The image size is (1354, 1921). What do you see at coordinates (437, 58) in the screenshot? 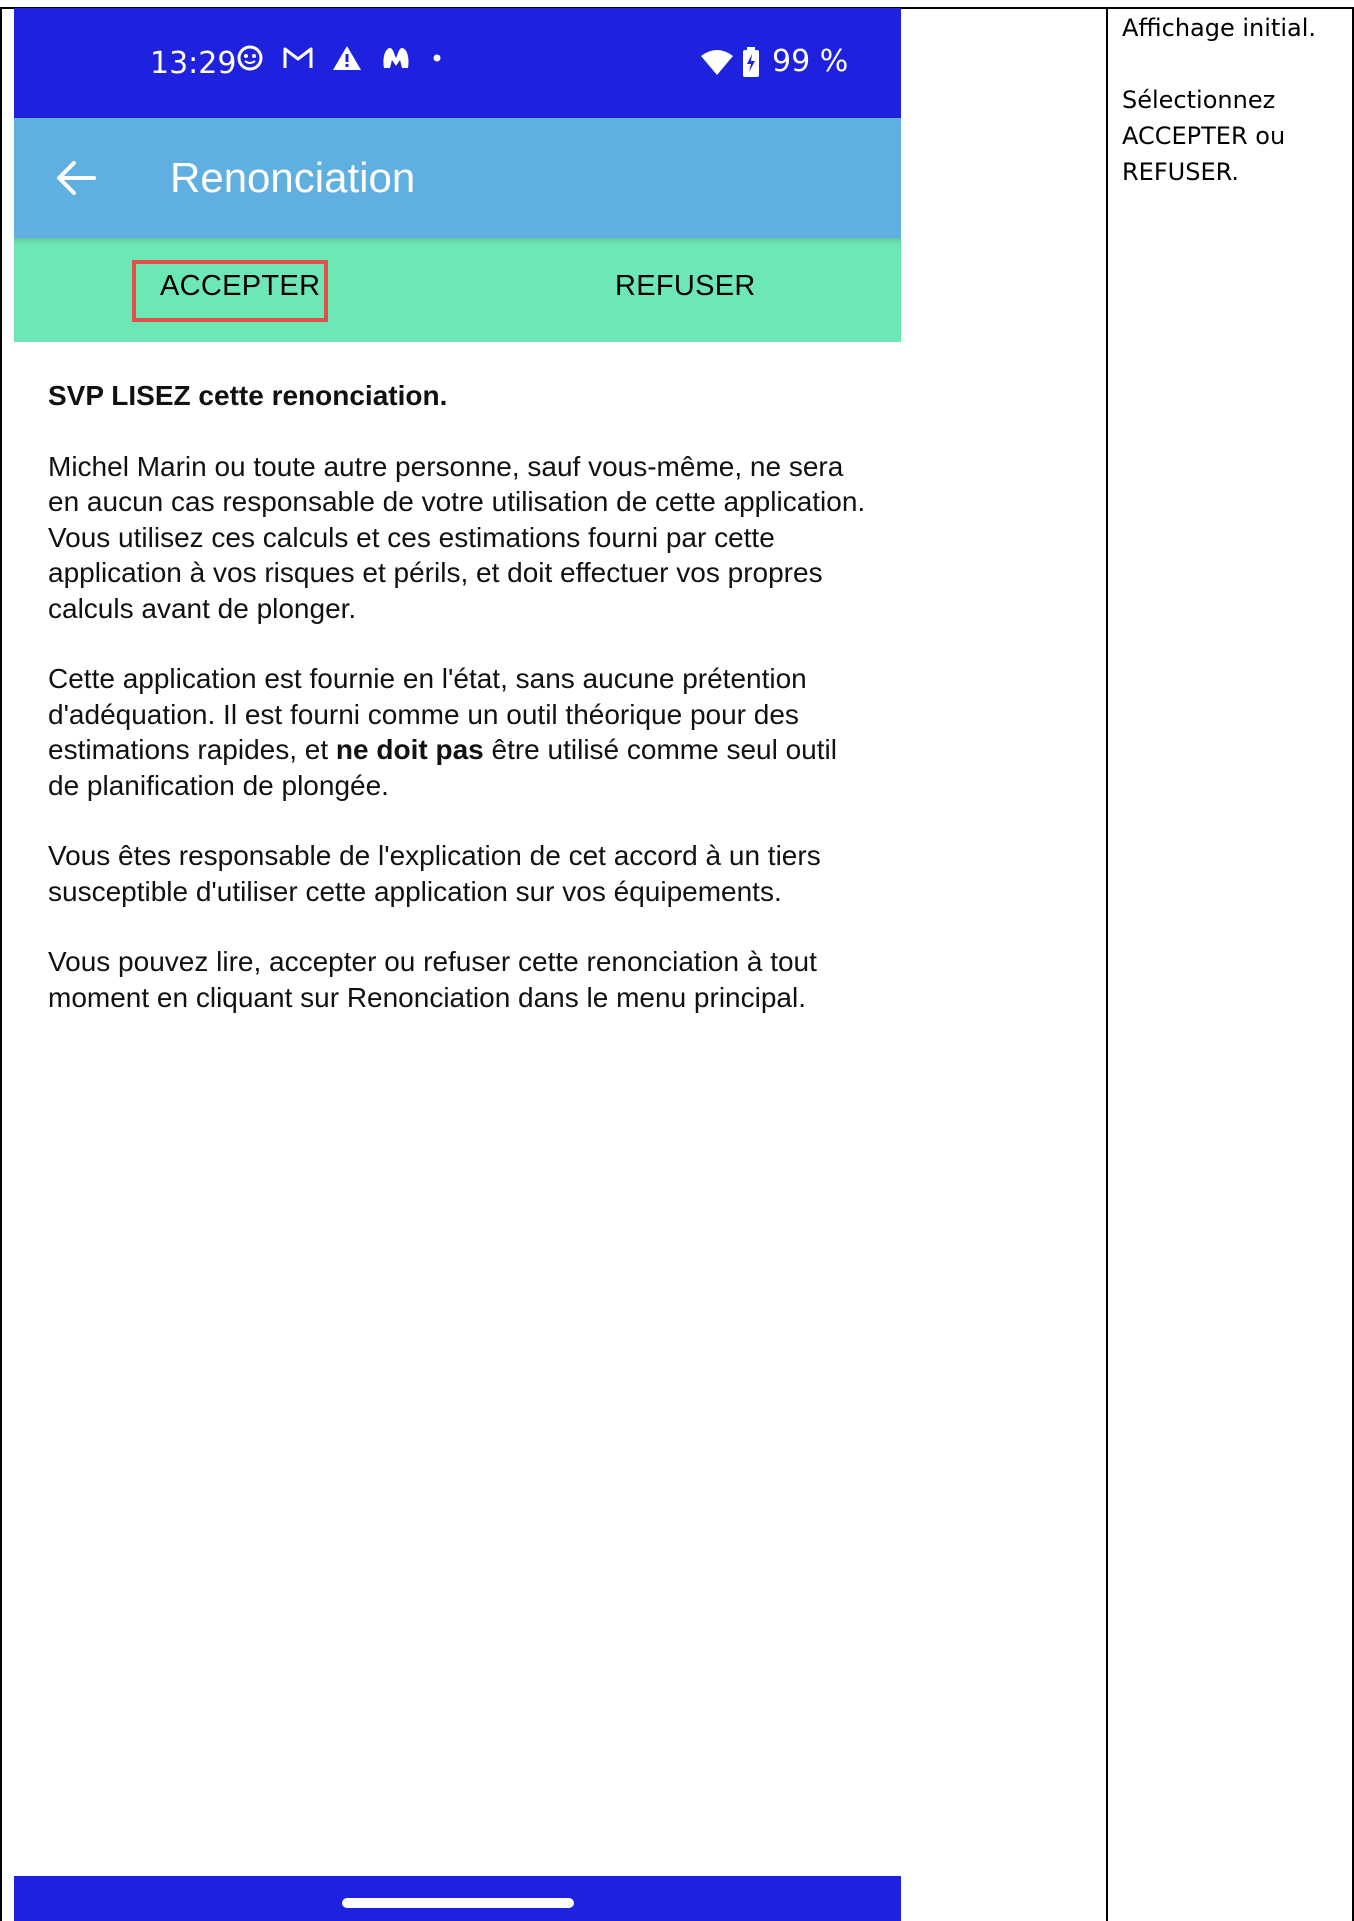
I see `dot-icon` at bounding box center [437, 58].